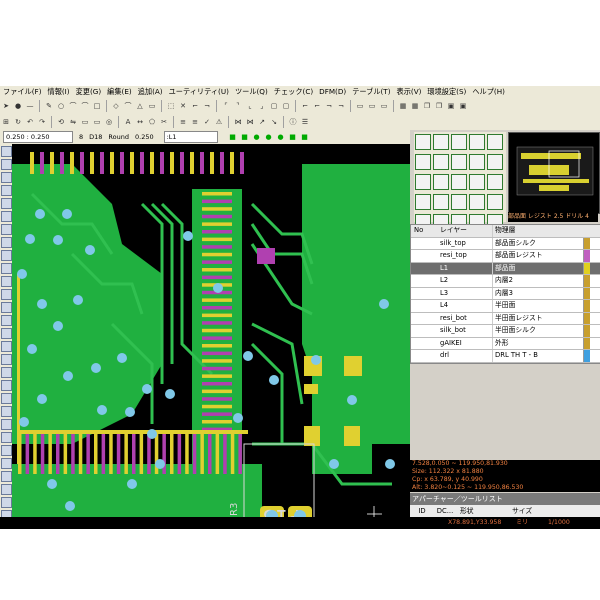 This screenshot has height=600, width=600. What do you see at coordinates (293, 137) in the screenshot?
I see `layer-green6-icon: ■` at bounding box center [293, 137].